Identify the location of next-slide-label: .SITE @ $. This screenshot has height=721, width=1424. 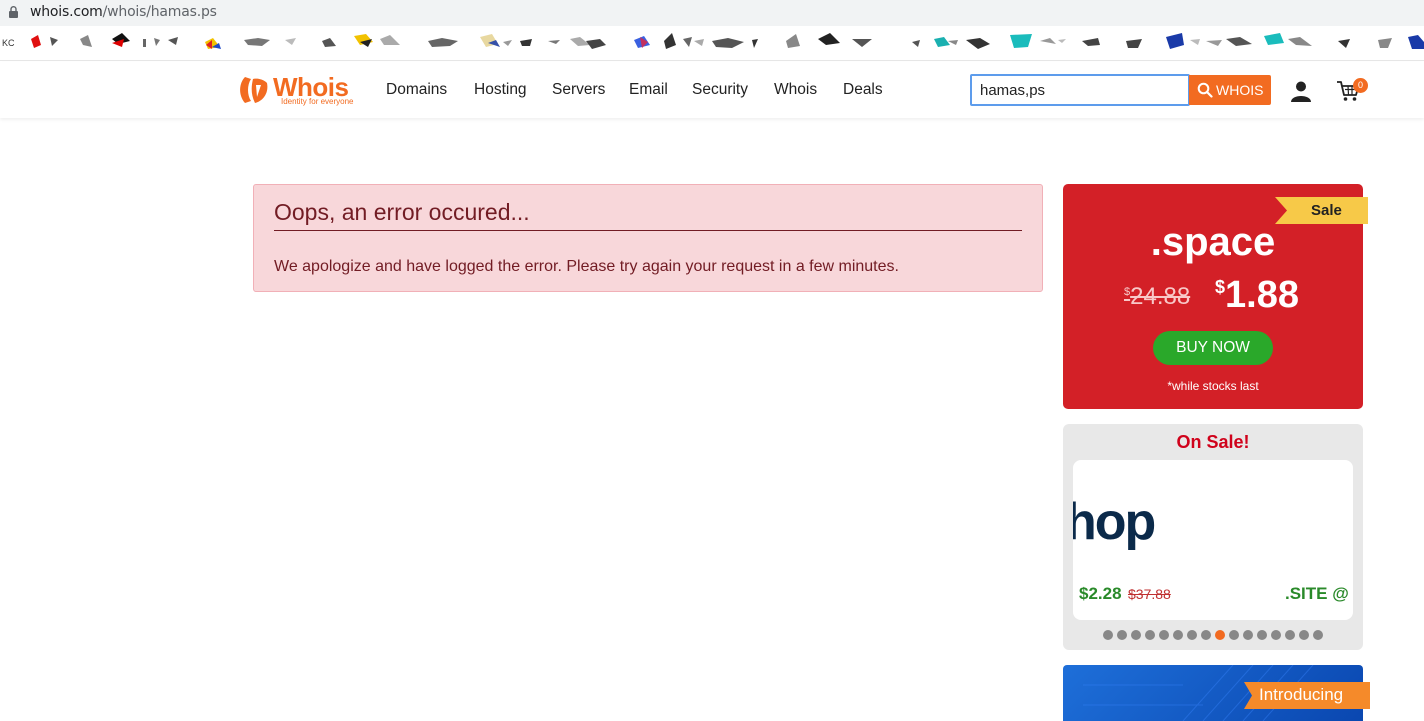
(1319, 593).